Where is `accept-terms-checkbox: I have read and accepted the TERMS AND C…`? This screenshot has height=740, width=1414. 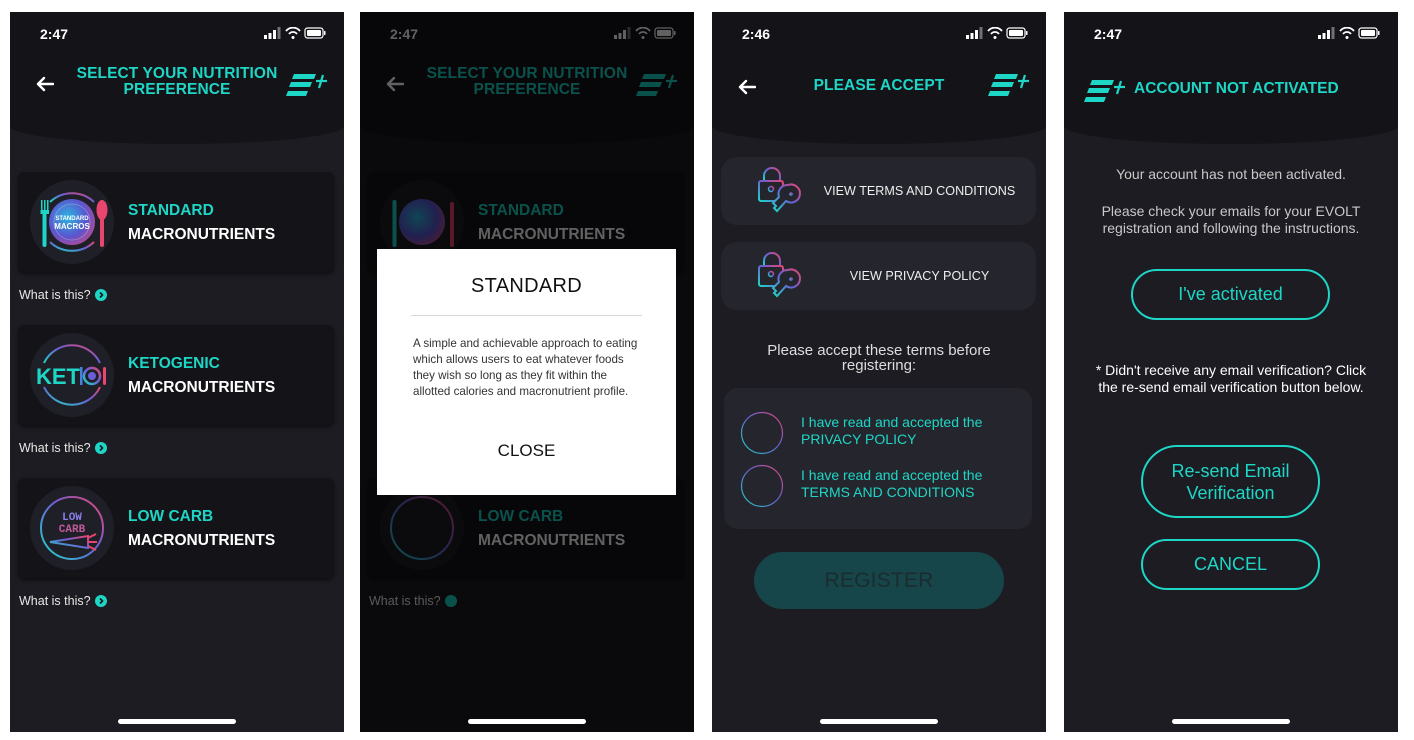
accept-terms-checkbox: I have read and accepted the TERMS AND C… is located at coordinates (881, 486).